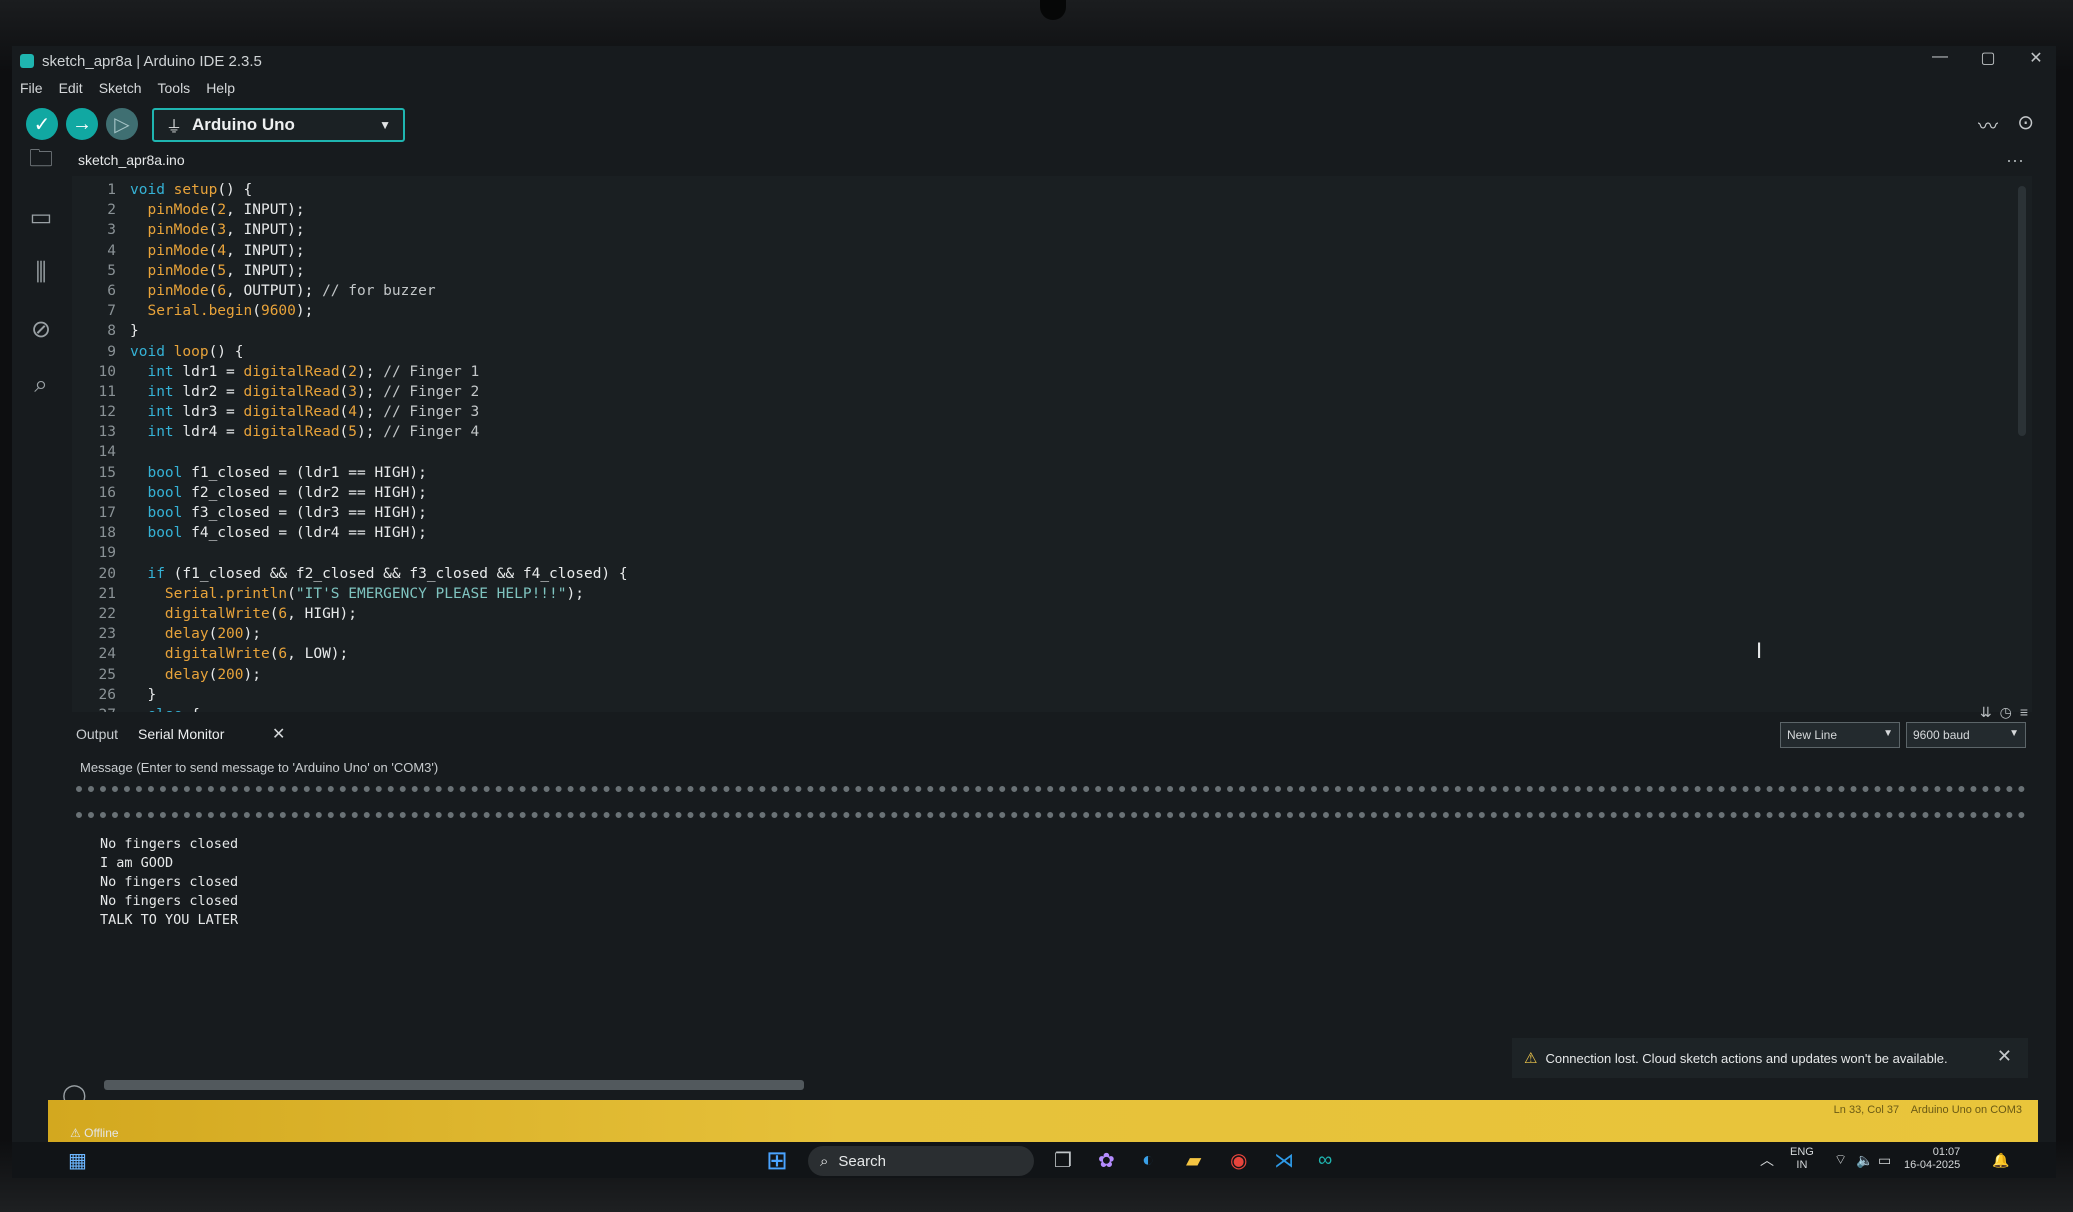 The width and height of the screenshot is (2073, 1212). I want to click on tab-output: Output, so click(97, 734).